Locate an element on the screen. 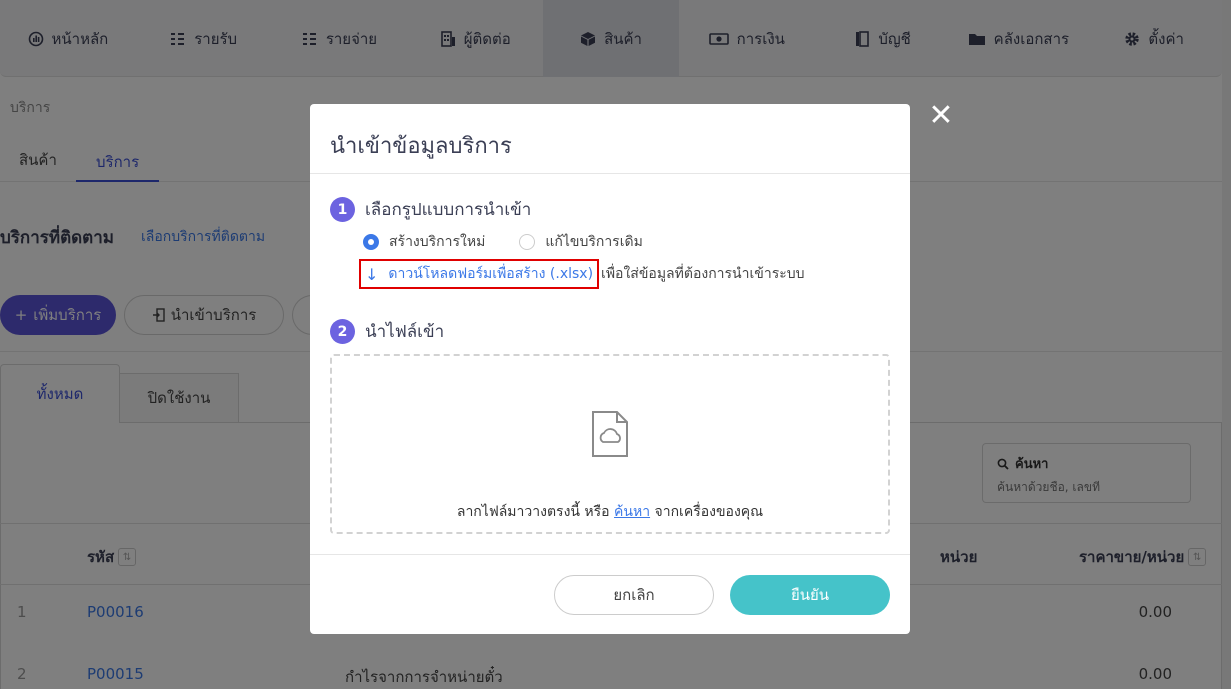  step-title: เลือกรูปแบบการนำเข้า is located at coordinates (448, 210).